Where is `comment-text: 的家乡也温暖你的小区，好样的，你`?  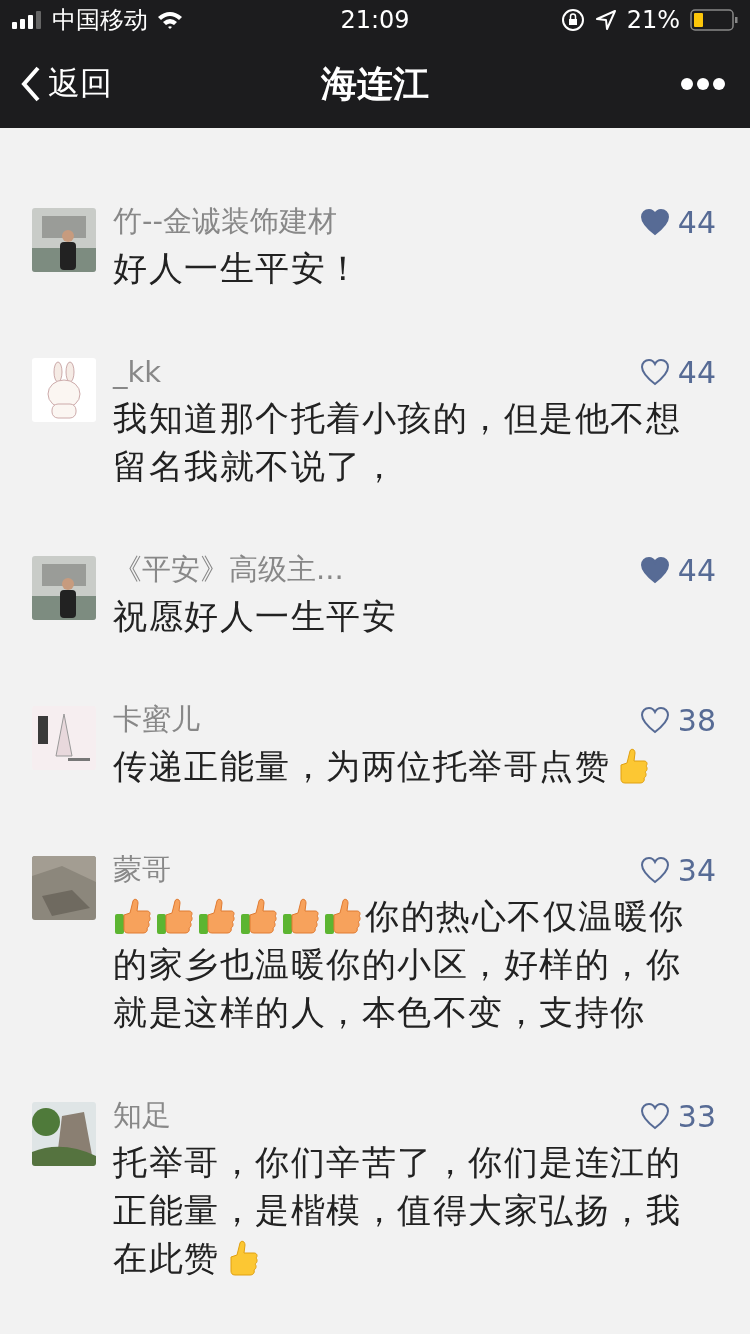
comment-text: 的家乡也温暖你的小区，好样的，你 is located at coordinates (397, 964).